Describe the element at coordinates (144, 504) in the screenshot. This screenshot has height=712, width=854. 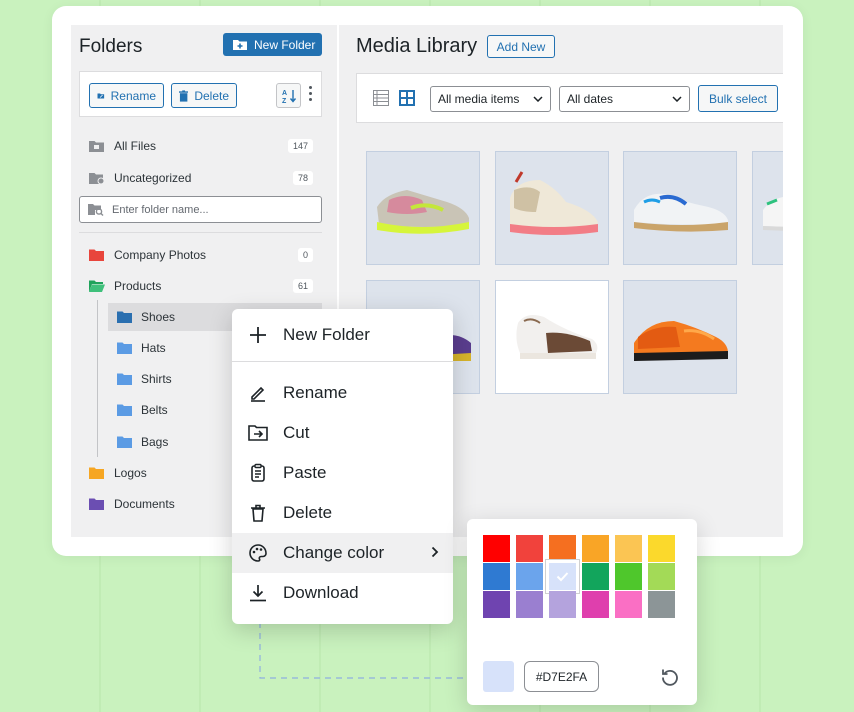
I see `sidebar-item-label: Documents` at that location.